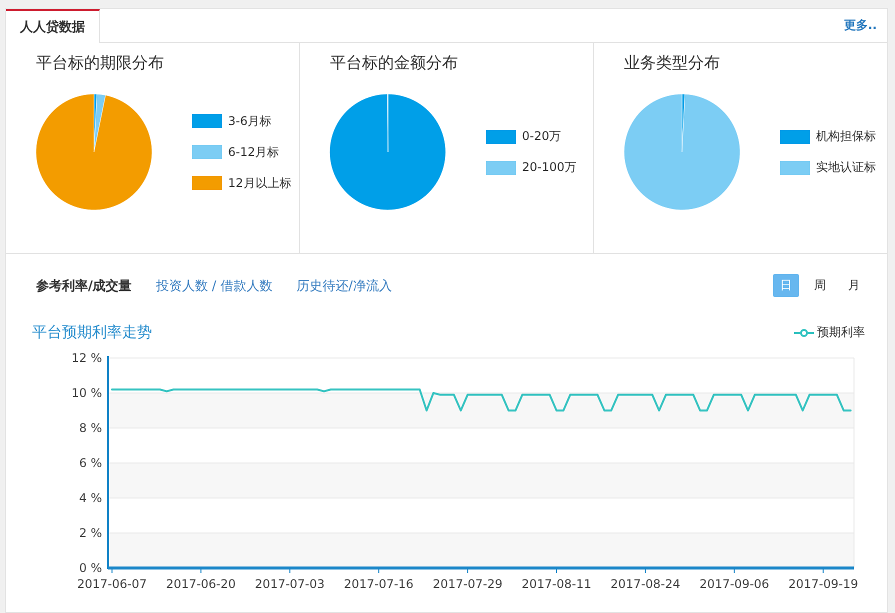 Image resolution: width=895 pixels, height=613 pixels. I want to click on chart-title: 平台标的金额分布, so click(394, 63).